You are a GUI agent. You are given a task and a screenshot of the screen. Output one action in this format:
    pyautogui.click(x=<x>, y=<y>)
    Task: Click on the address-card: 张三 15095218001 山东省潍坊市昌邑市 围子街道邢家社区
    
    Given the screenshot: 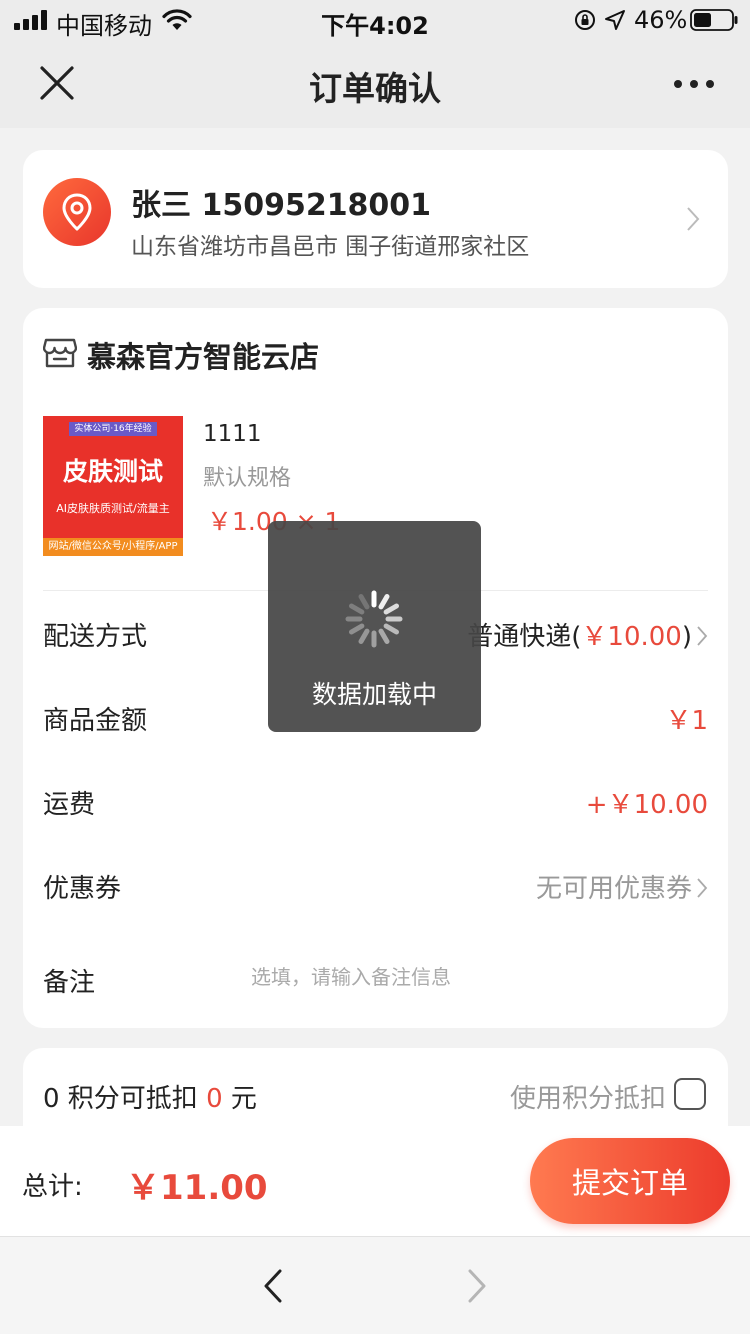 What is the action you would take?
    pyautogui.click(x=375, y=219)
    